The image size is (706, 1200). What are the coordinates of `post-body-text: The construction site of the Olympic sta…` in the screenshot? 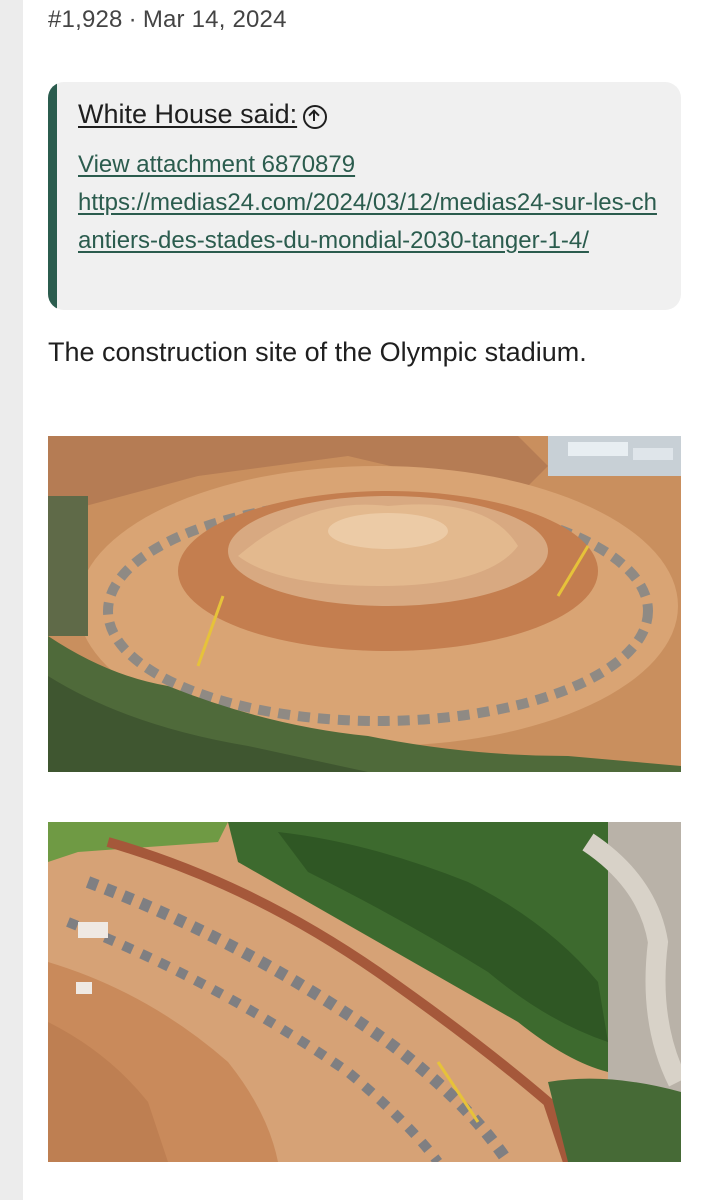 It's located at (317, 352).